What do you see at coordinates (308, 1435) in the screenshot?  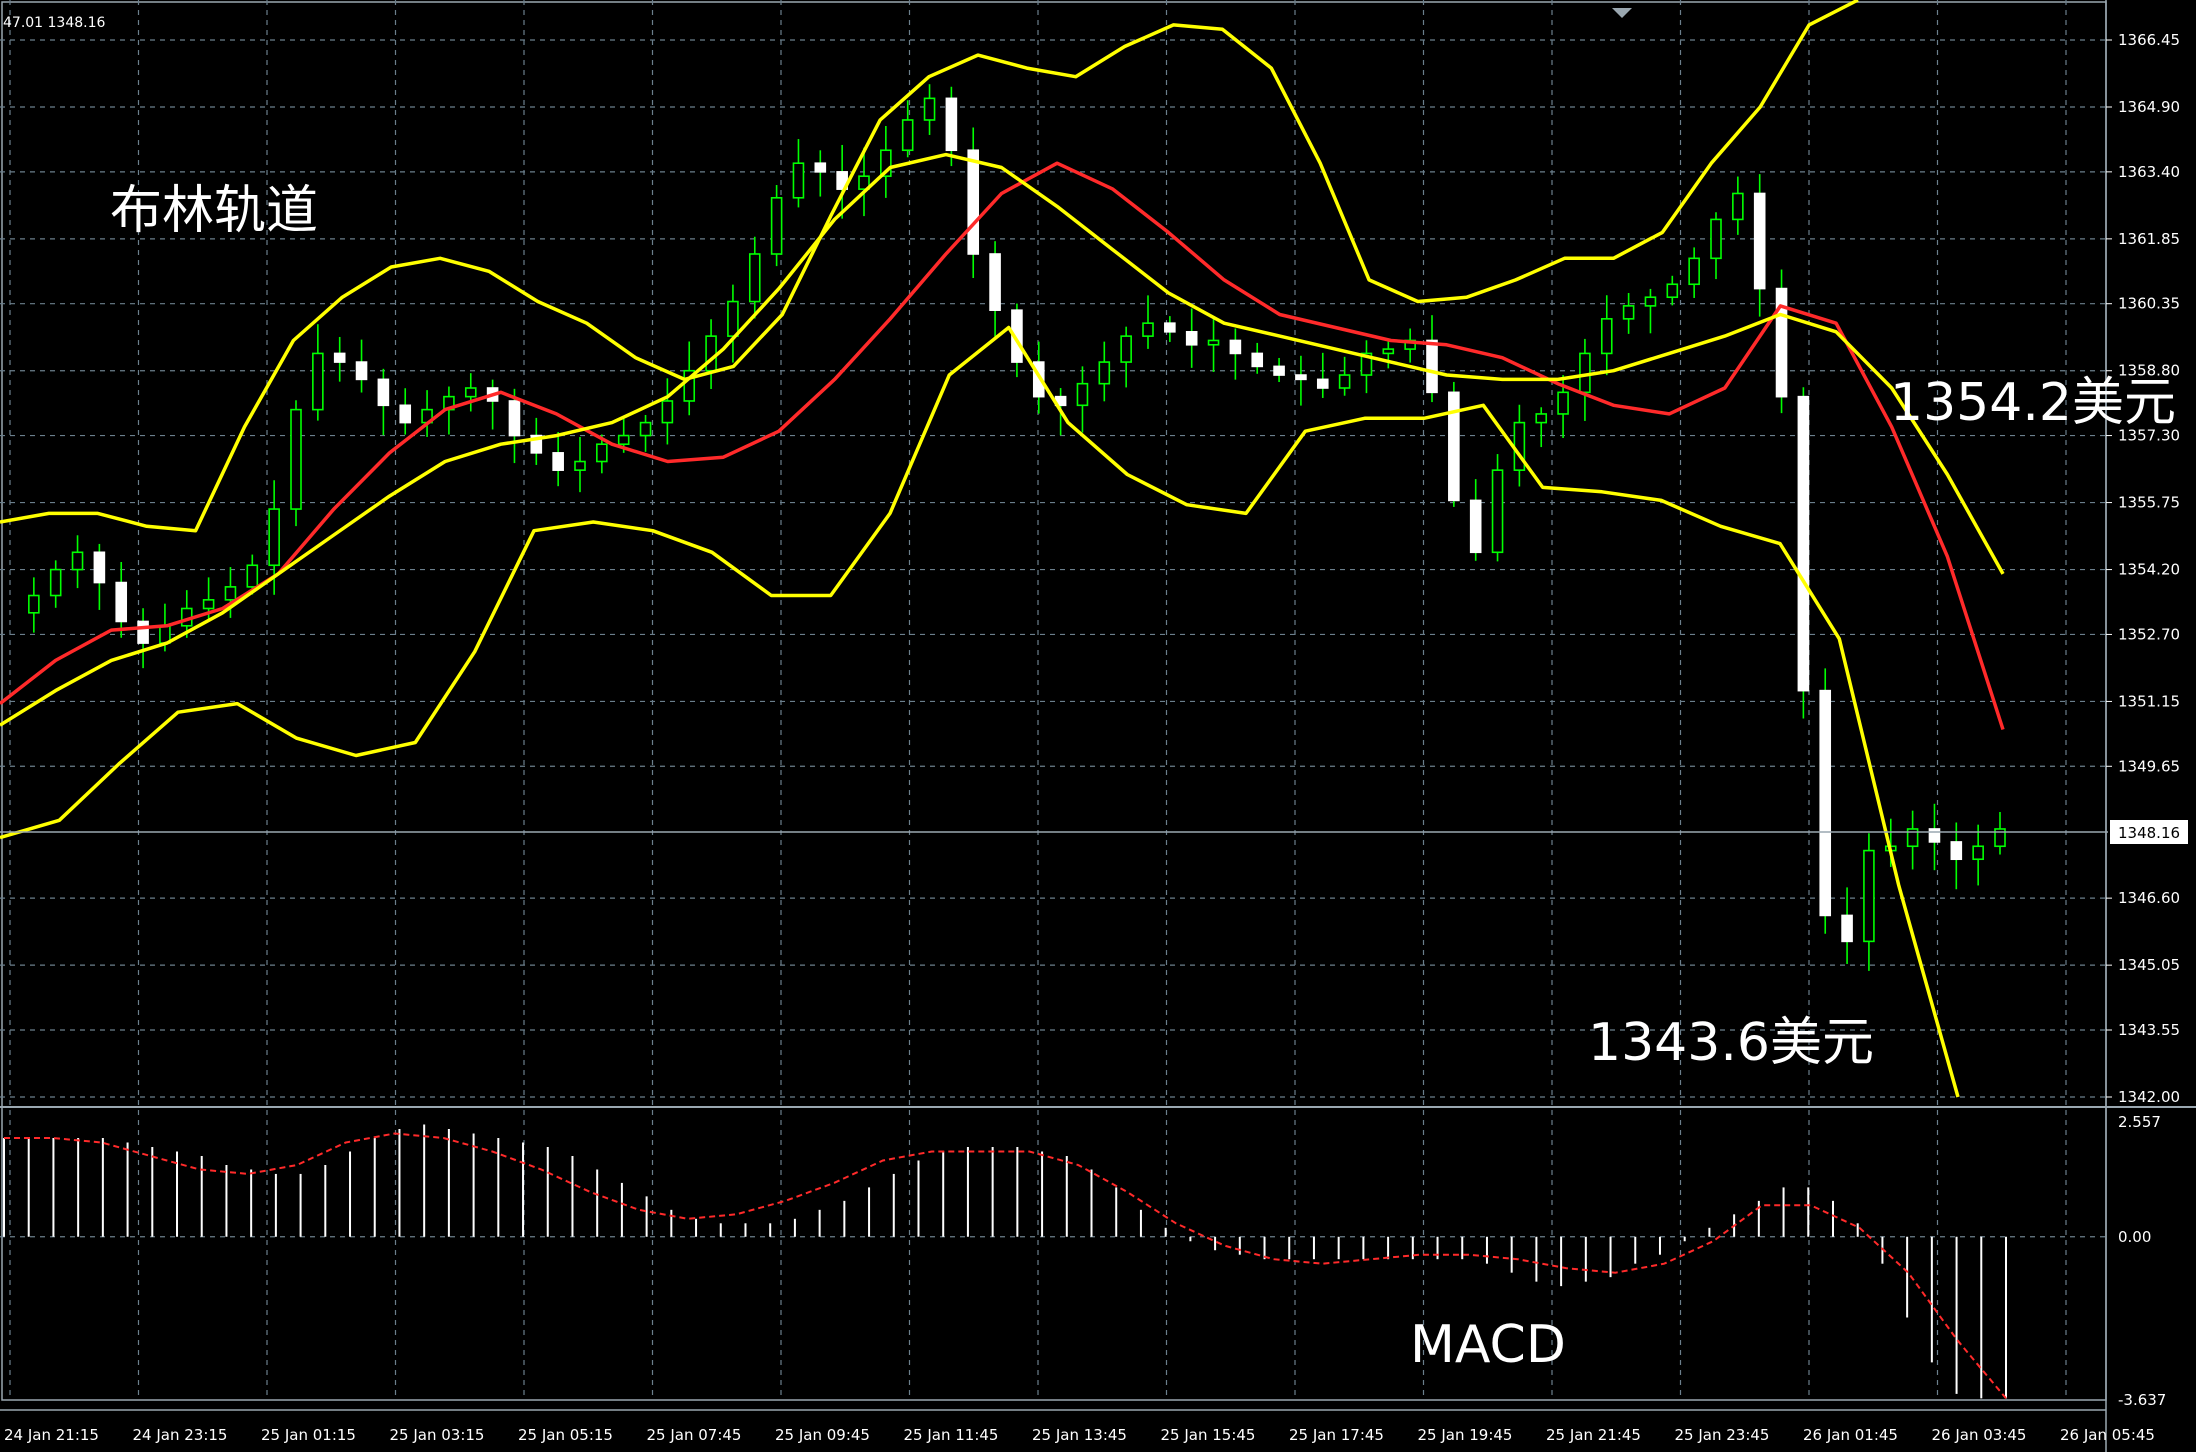 I see `time-tick-label: 25 Jan 01:15` at bounding box center [308, 1435].